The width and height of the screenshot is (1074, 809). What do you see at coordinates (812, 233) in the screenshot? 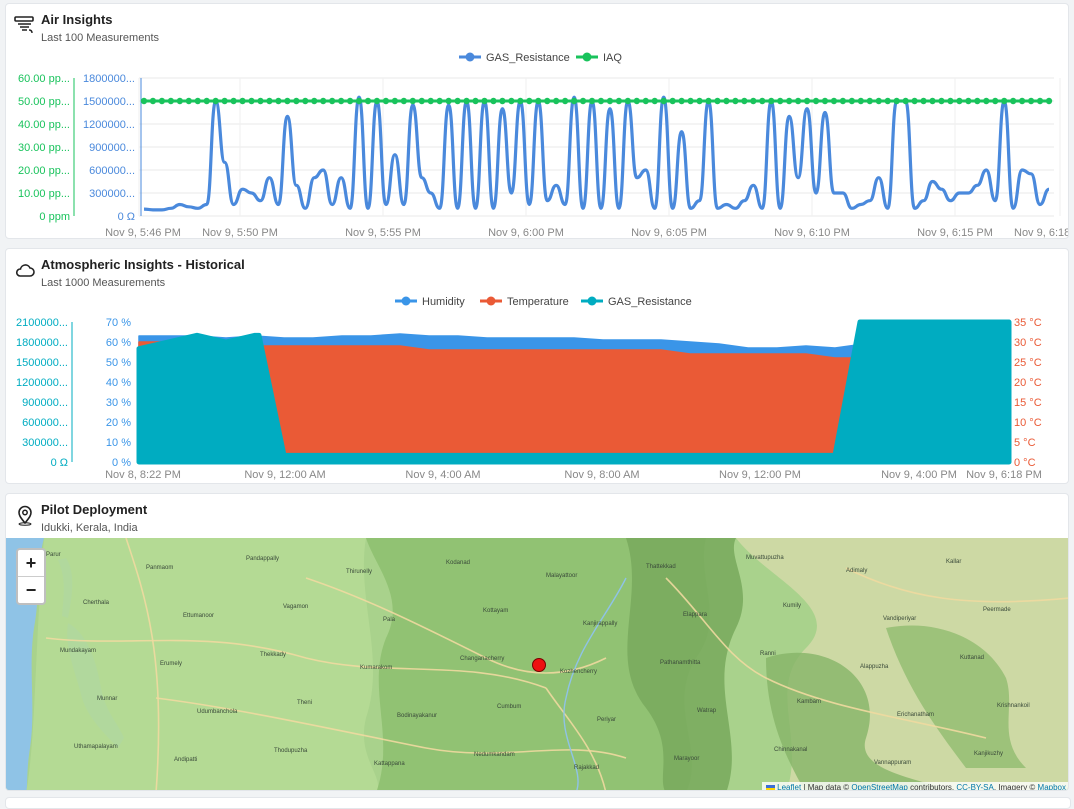
I see `x-tick-label: Nov 9, 6:10 PM` at bounding box center [812, 233].